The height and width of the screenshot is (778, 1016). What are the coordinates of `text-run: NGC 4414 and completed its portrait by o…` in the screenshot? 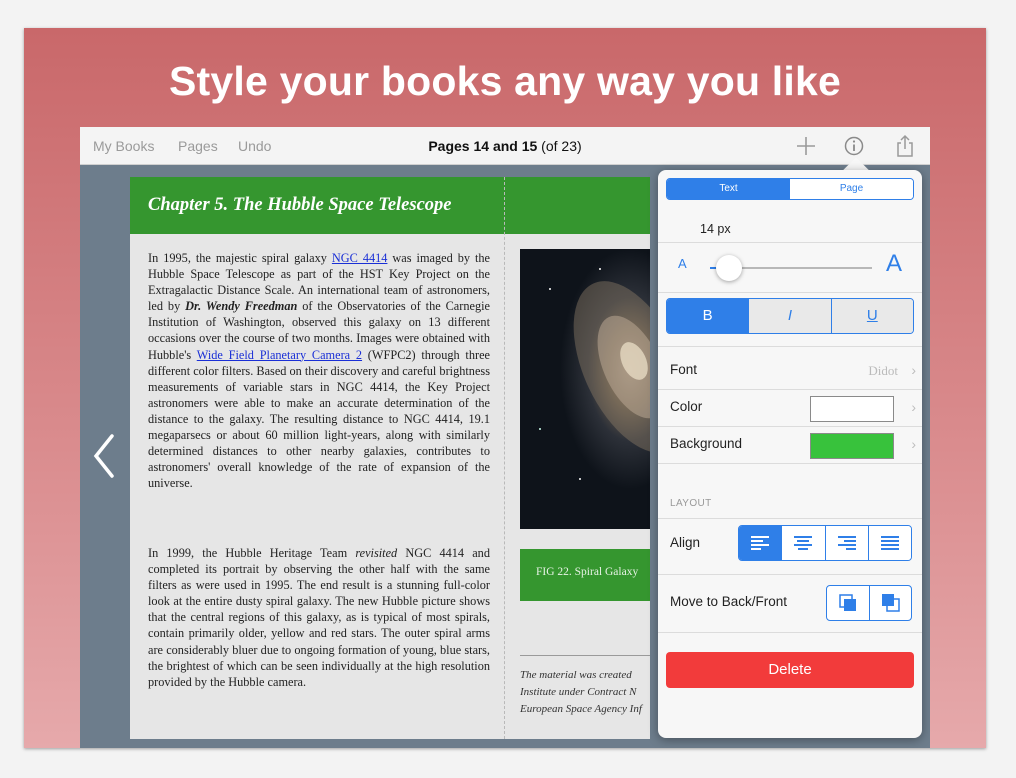 It's located at (319, 617).